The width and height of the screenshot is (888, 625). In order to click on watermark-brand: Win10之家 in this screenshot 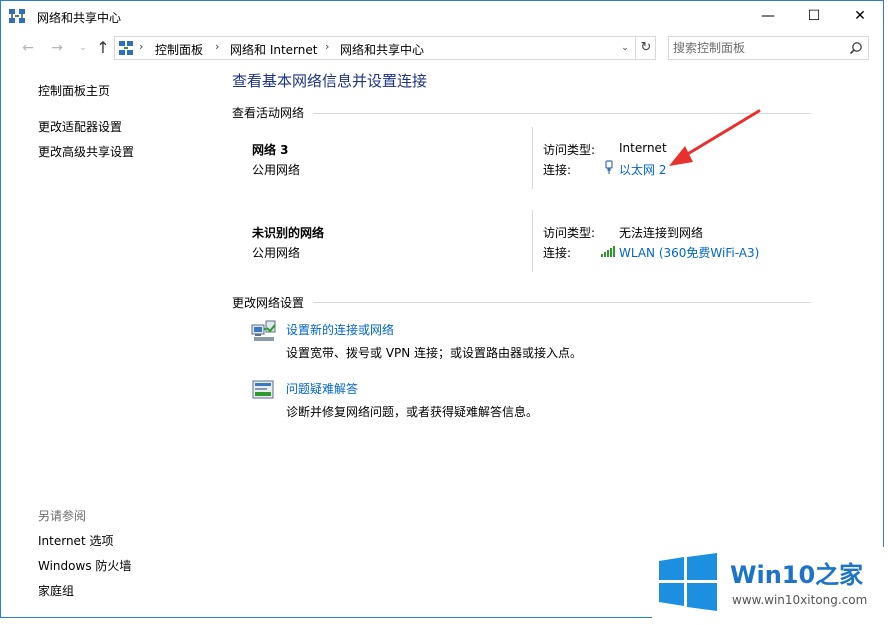, I will do `click(797, 575)`.